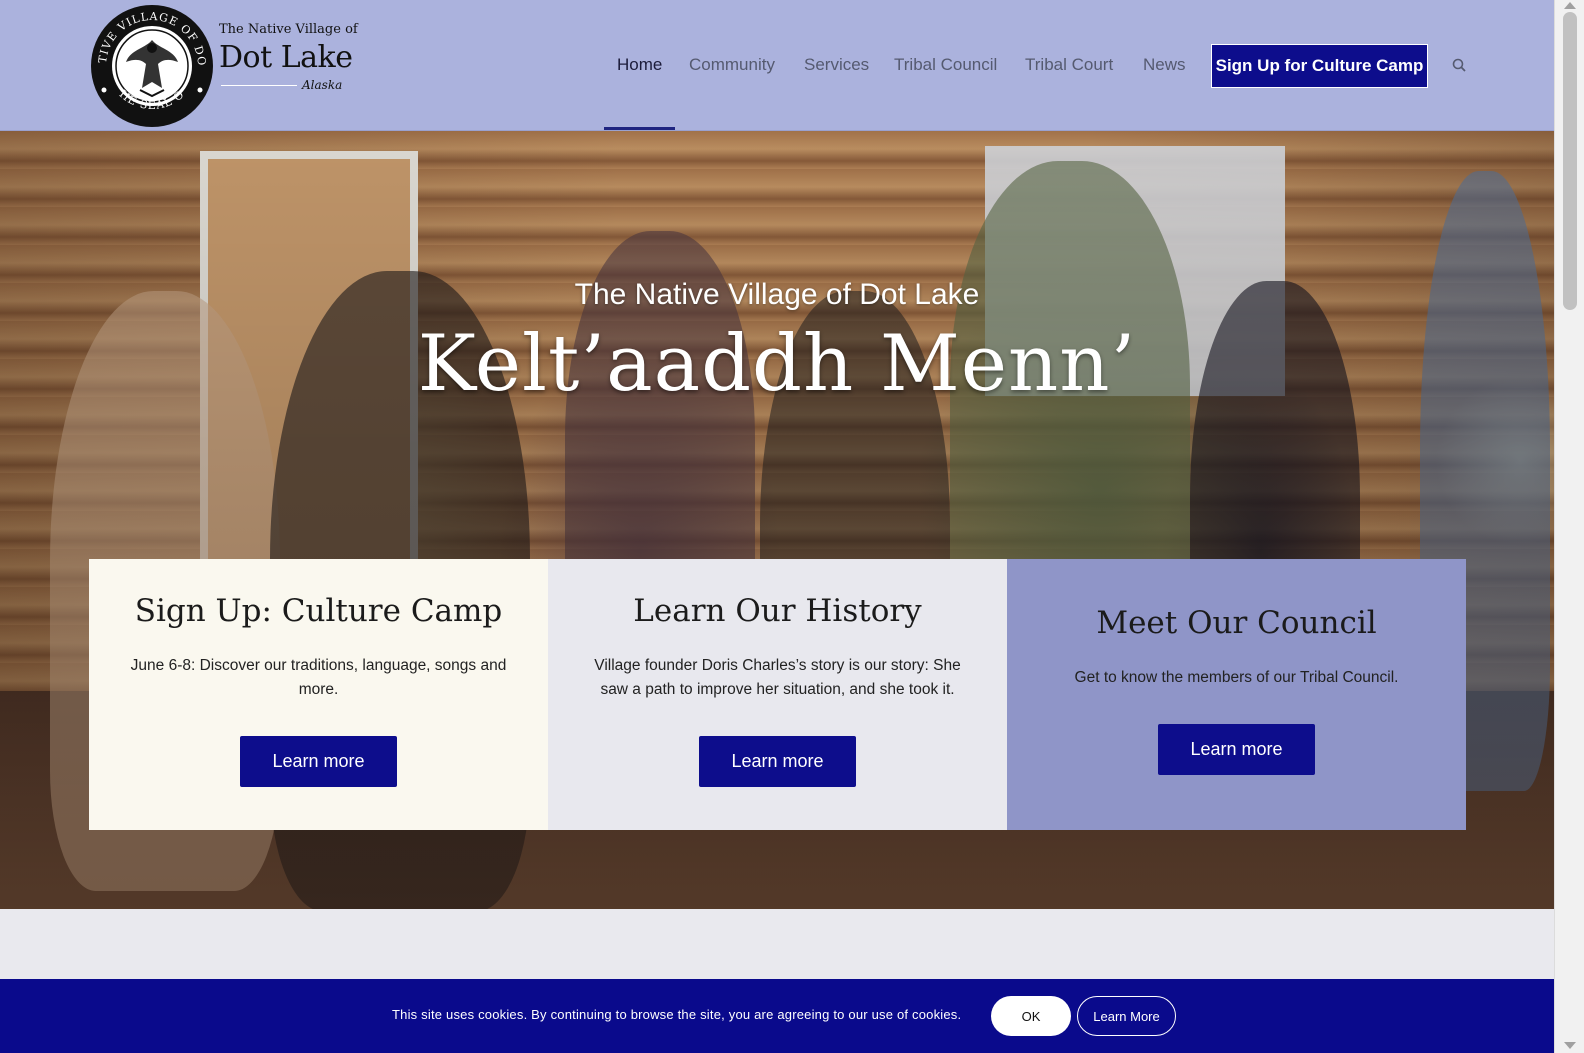 The width and height of the screenshot is (1584, 1053). Describe the element at coordinates (286, 57) in the screenshot. I see `logo-title: Dot Lake` at that location.